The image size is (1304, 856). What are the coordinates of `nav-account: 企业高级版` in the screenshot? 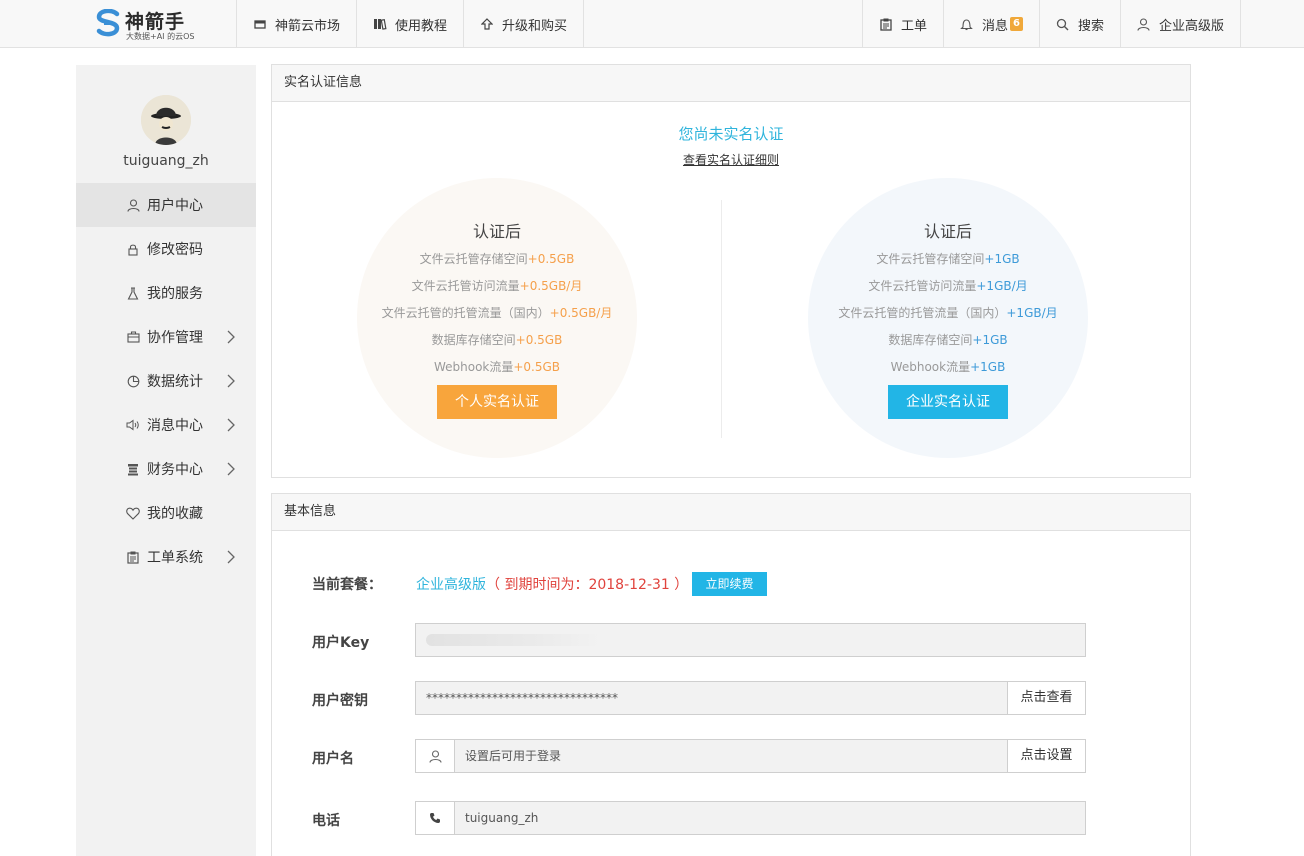 It's located at (1180, 24).